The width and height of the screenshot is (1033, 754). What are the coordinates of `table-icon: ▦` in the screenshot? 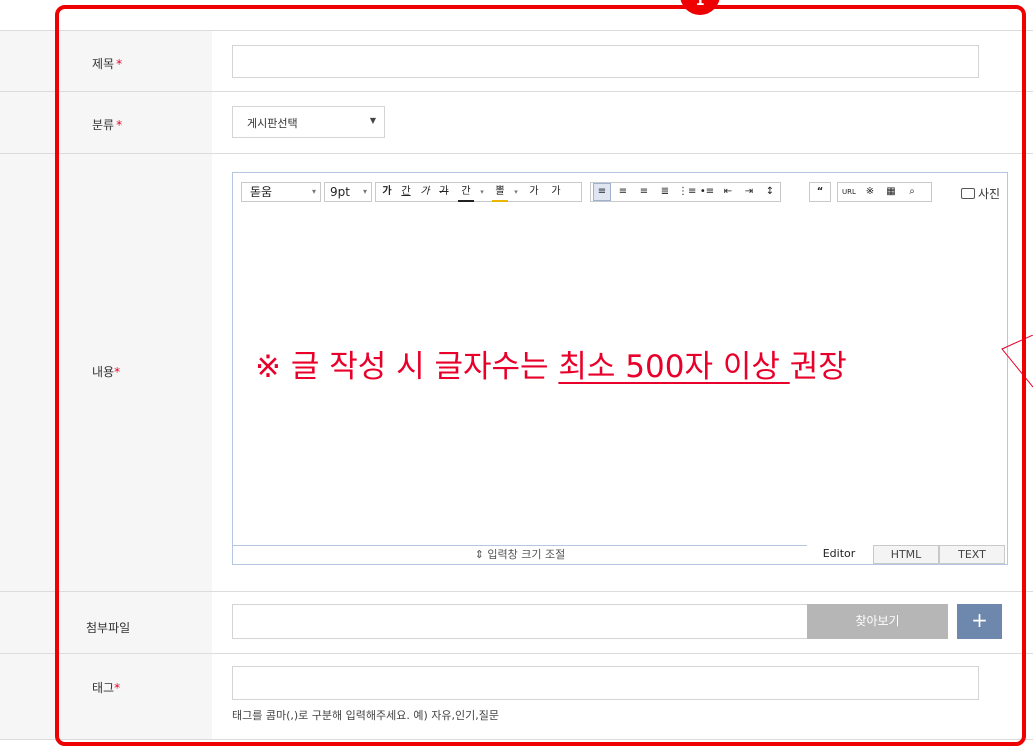 It's located at (891, 192).